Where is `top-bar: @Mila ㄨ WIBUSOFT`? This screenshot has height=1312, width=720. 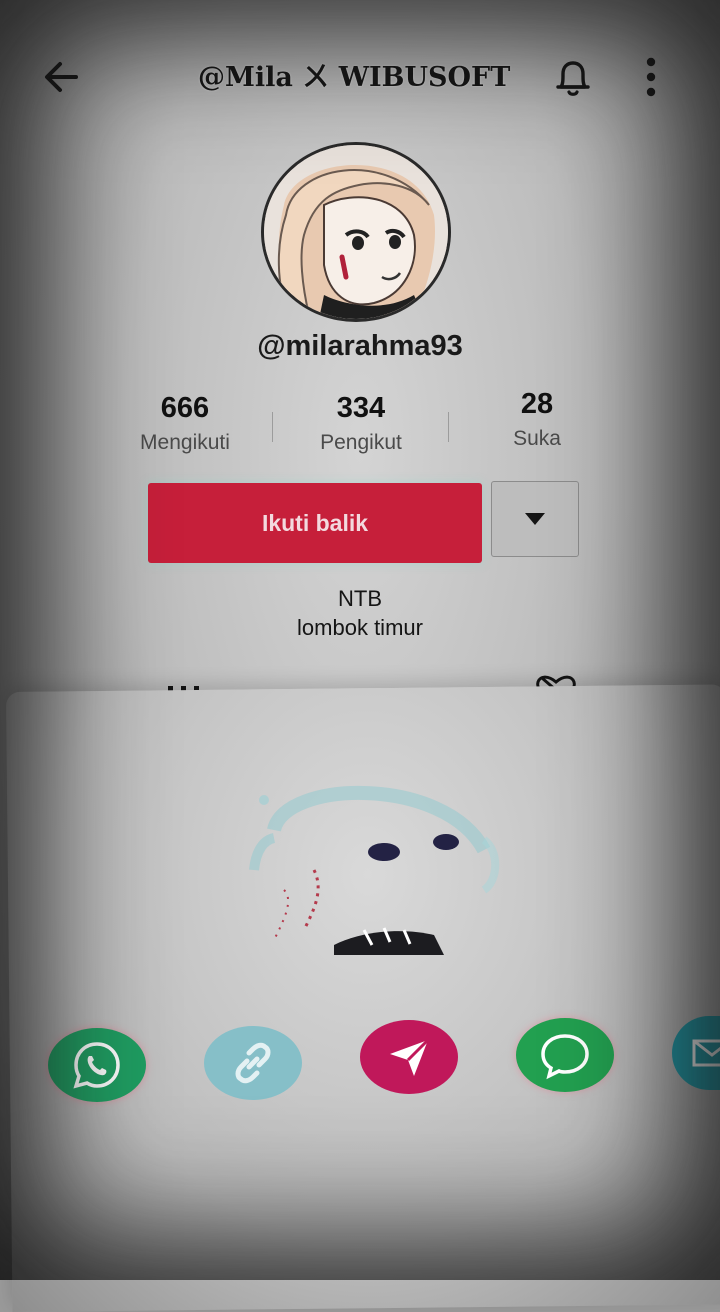 top-bar: @Mila ㄨ WIBUSOFT is located at coordinates (360, 75).